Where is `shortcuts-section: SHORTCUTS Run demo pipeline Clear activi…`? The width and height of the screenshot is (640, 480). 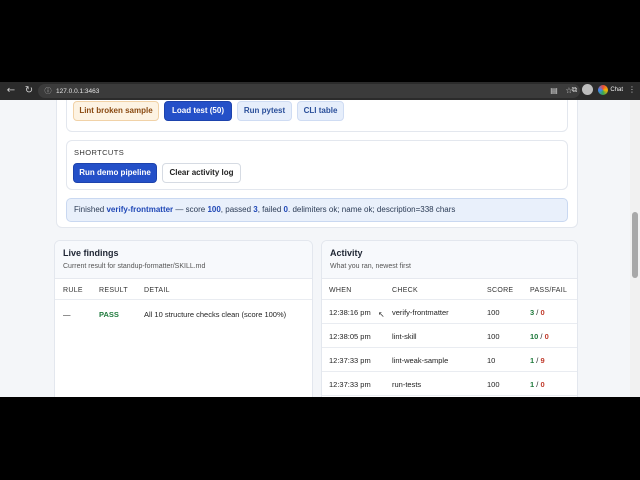
shortcuts-section: SHORTCUTS Run demo pipeline Clear activi… is located at coordinates (317, 165).